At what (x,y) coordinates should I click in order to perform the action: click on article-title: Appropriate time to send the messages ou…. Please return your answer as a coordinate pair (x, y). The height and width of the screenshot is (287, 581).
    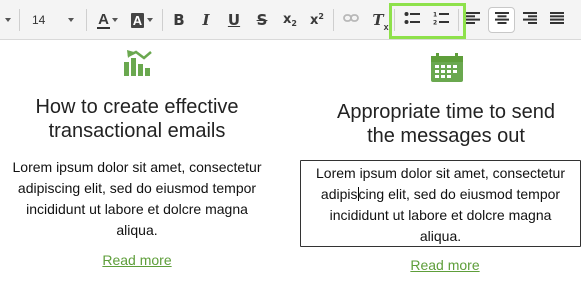
    Looking at the image, I should click on (446, 124).